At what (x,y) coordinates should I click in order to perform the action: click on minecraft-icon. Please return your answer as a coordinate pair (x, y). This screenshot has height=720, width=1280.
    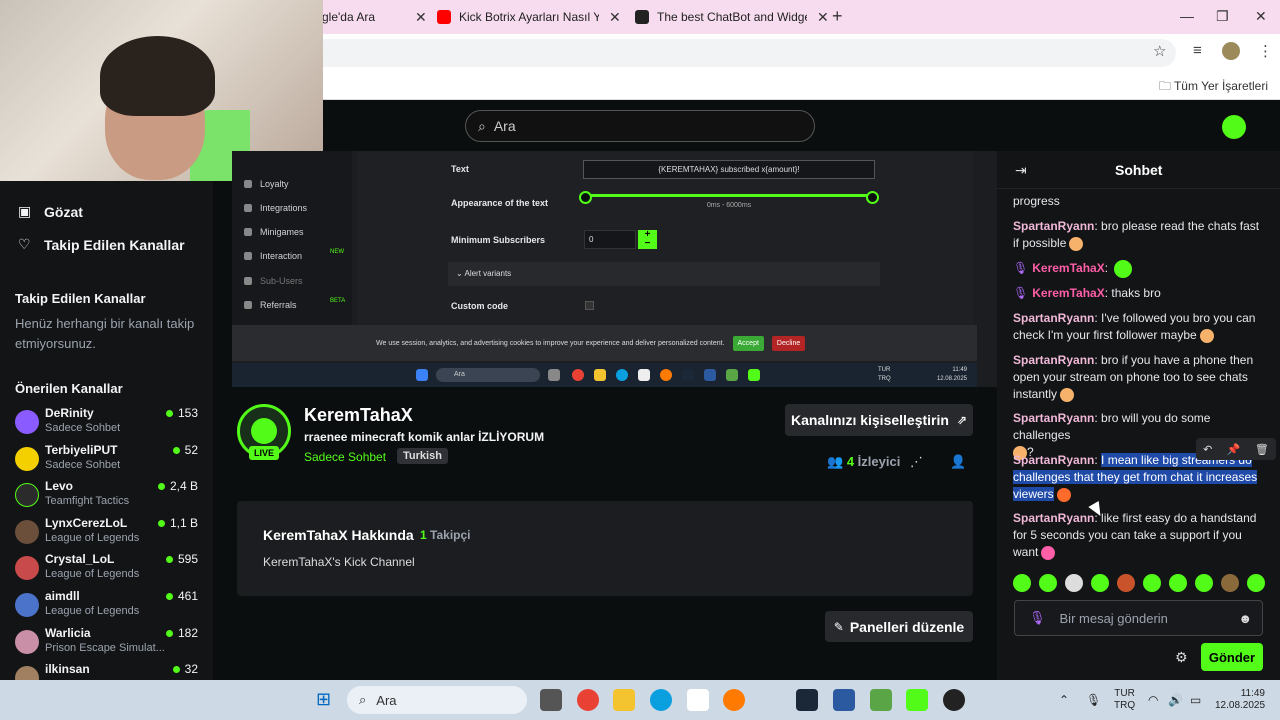
    Looking at the image, I should click on (881, 700).